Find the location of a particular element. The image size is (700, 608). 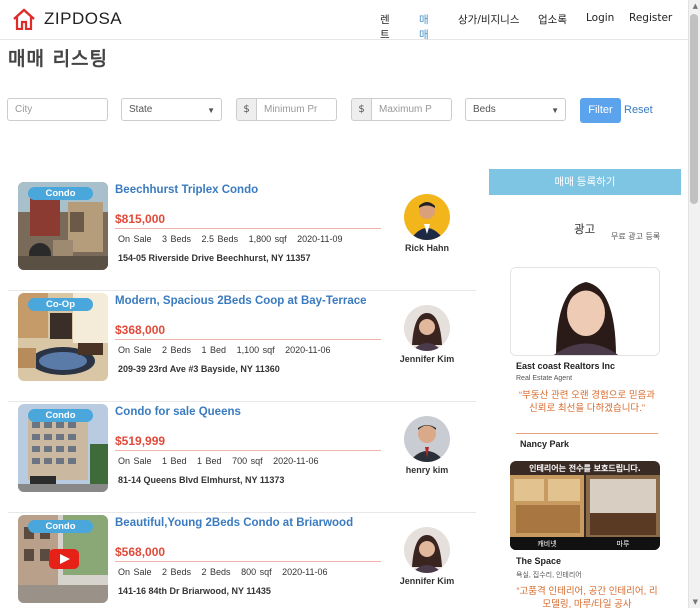

brand-logo: ZIPDOSA is located at coordinates (67, 19).